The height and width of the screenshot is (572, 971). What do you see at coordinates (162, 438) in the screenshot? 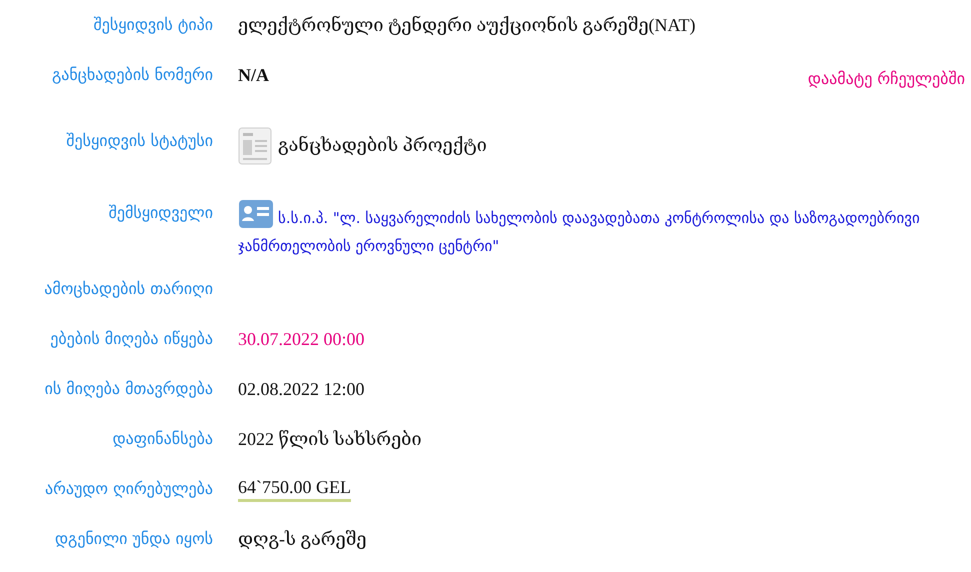
I see `field-label: დაფინანსება` at bounding box center [162, 438].